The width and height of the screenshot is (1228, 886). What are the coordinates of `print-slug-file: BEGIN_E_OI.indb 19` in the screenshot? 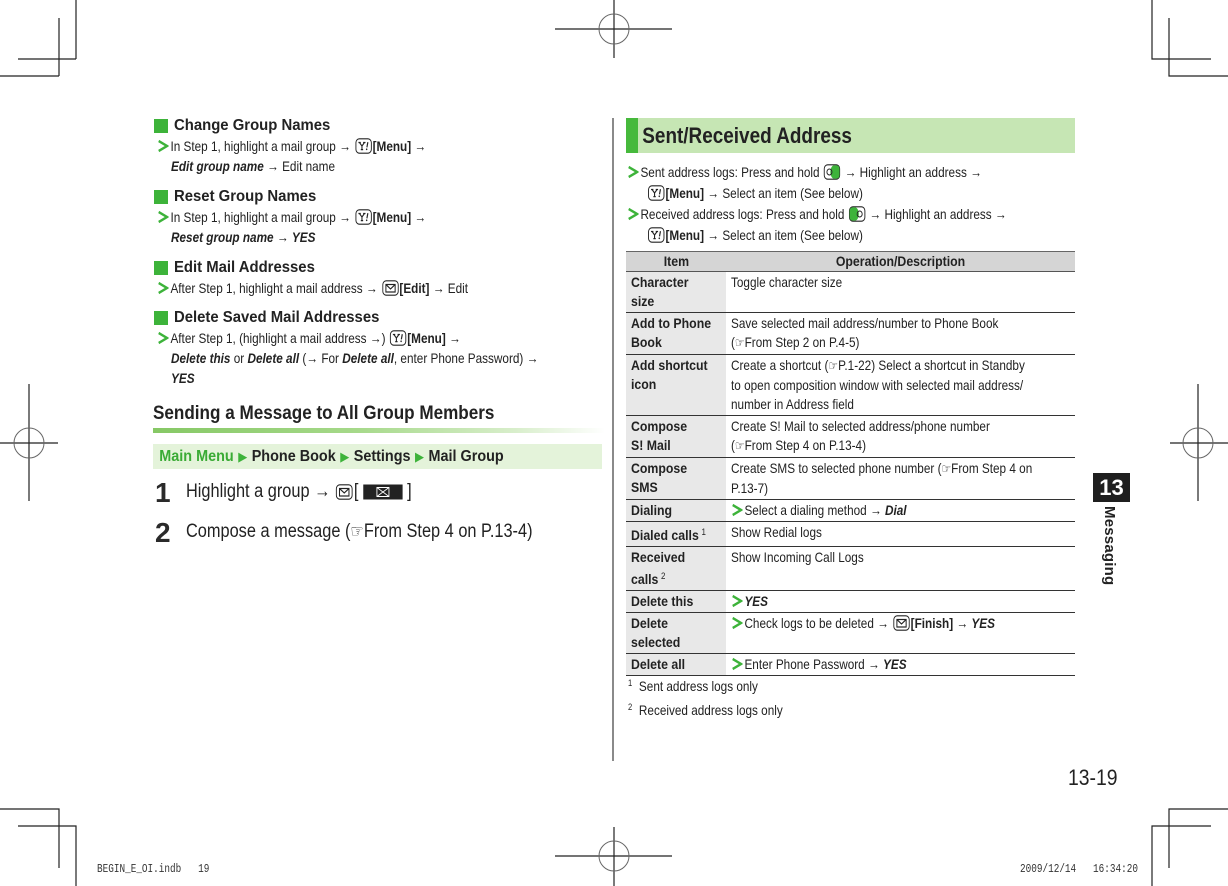 It's located at (153, 869).